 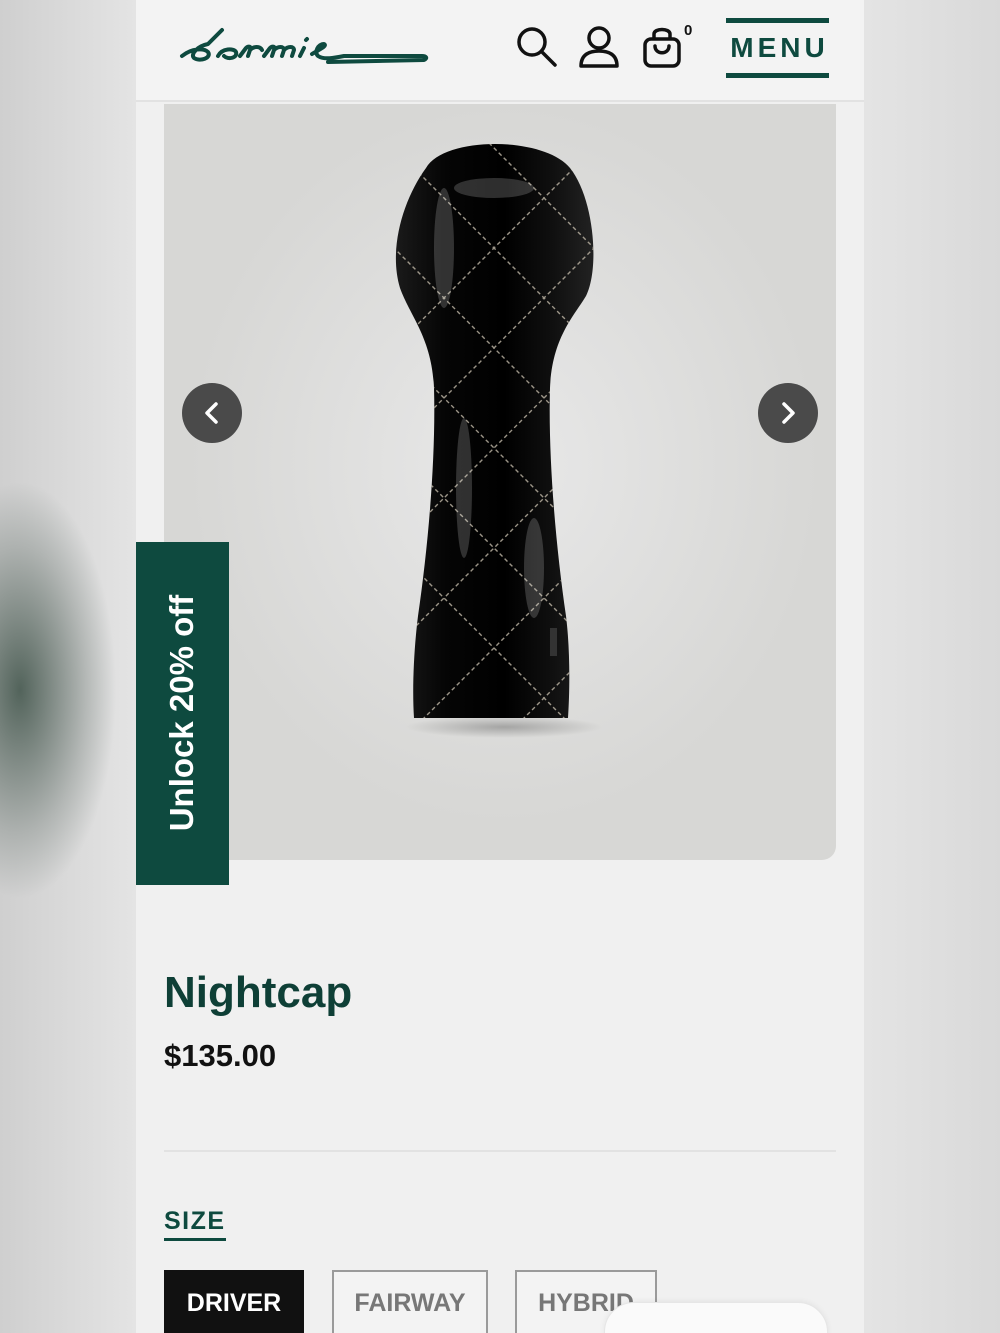 I want to click on floating-widget, so click(x=716, y=1317).